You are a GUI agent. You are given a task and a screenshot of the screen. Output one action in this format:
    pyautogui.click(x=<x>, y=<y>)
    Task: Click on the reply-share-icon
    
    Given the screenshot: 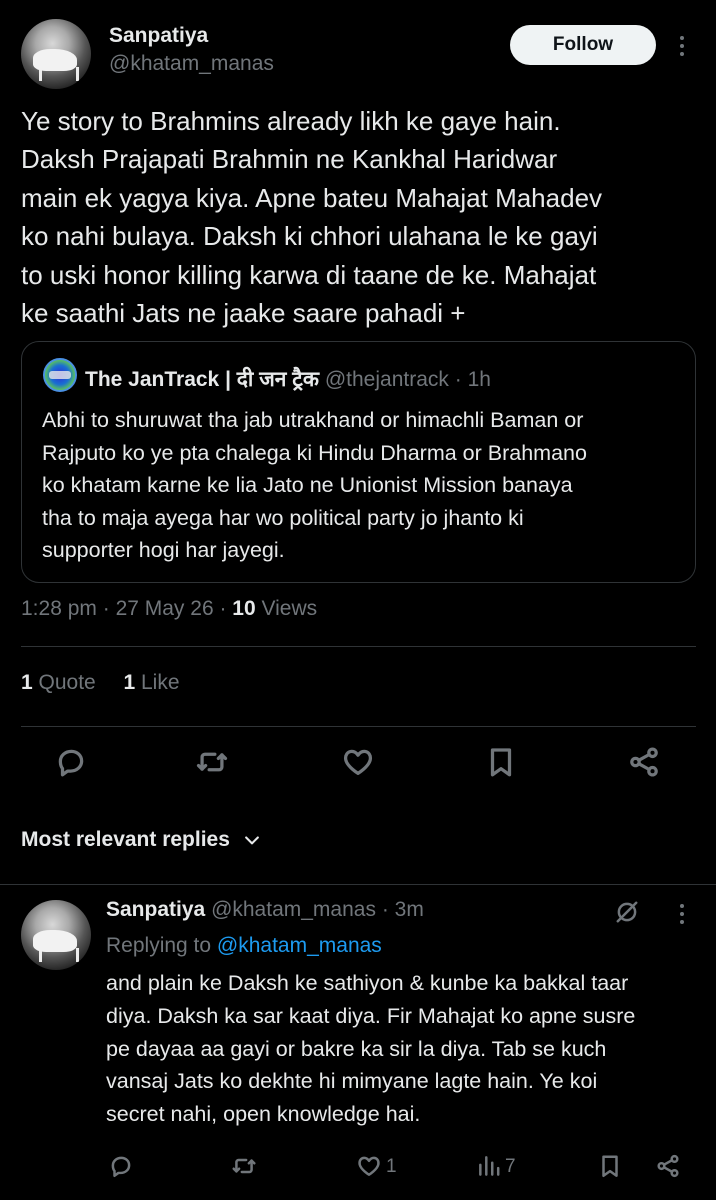 What is the action you would take?
    pyautogui.click(x=668, y=1166)
    